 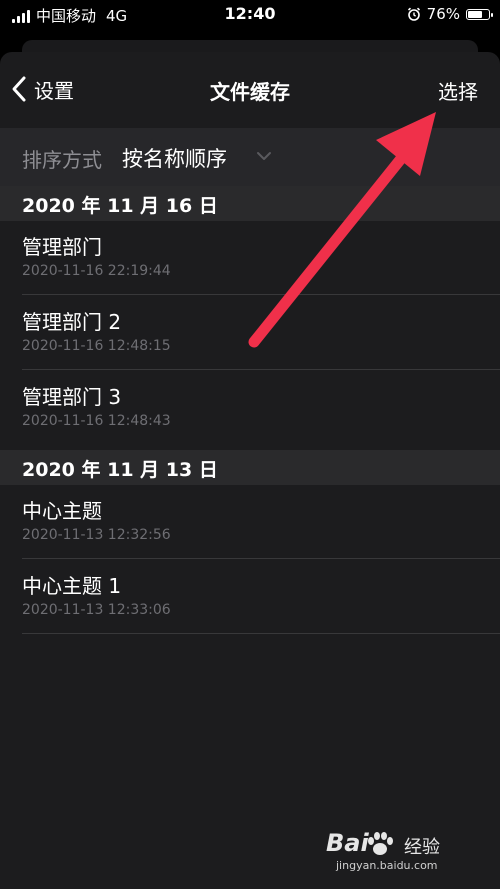 I want to click on page-title: 文件缓存, so click(x=250, y=92).